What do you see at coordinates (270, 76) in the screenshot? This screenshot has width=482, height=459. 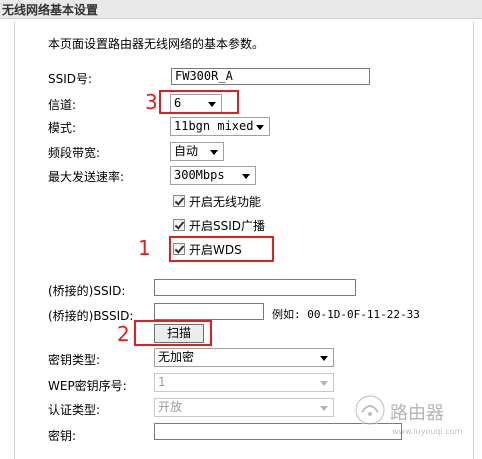 I see `ssid-input: FW300R_A` at bounding box center [270, 76].